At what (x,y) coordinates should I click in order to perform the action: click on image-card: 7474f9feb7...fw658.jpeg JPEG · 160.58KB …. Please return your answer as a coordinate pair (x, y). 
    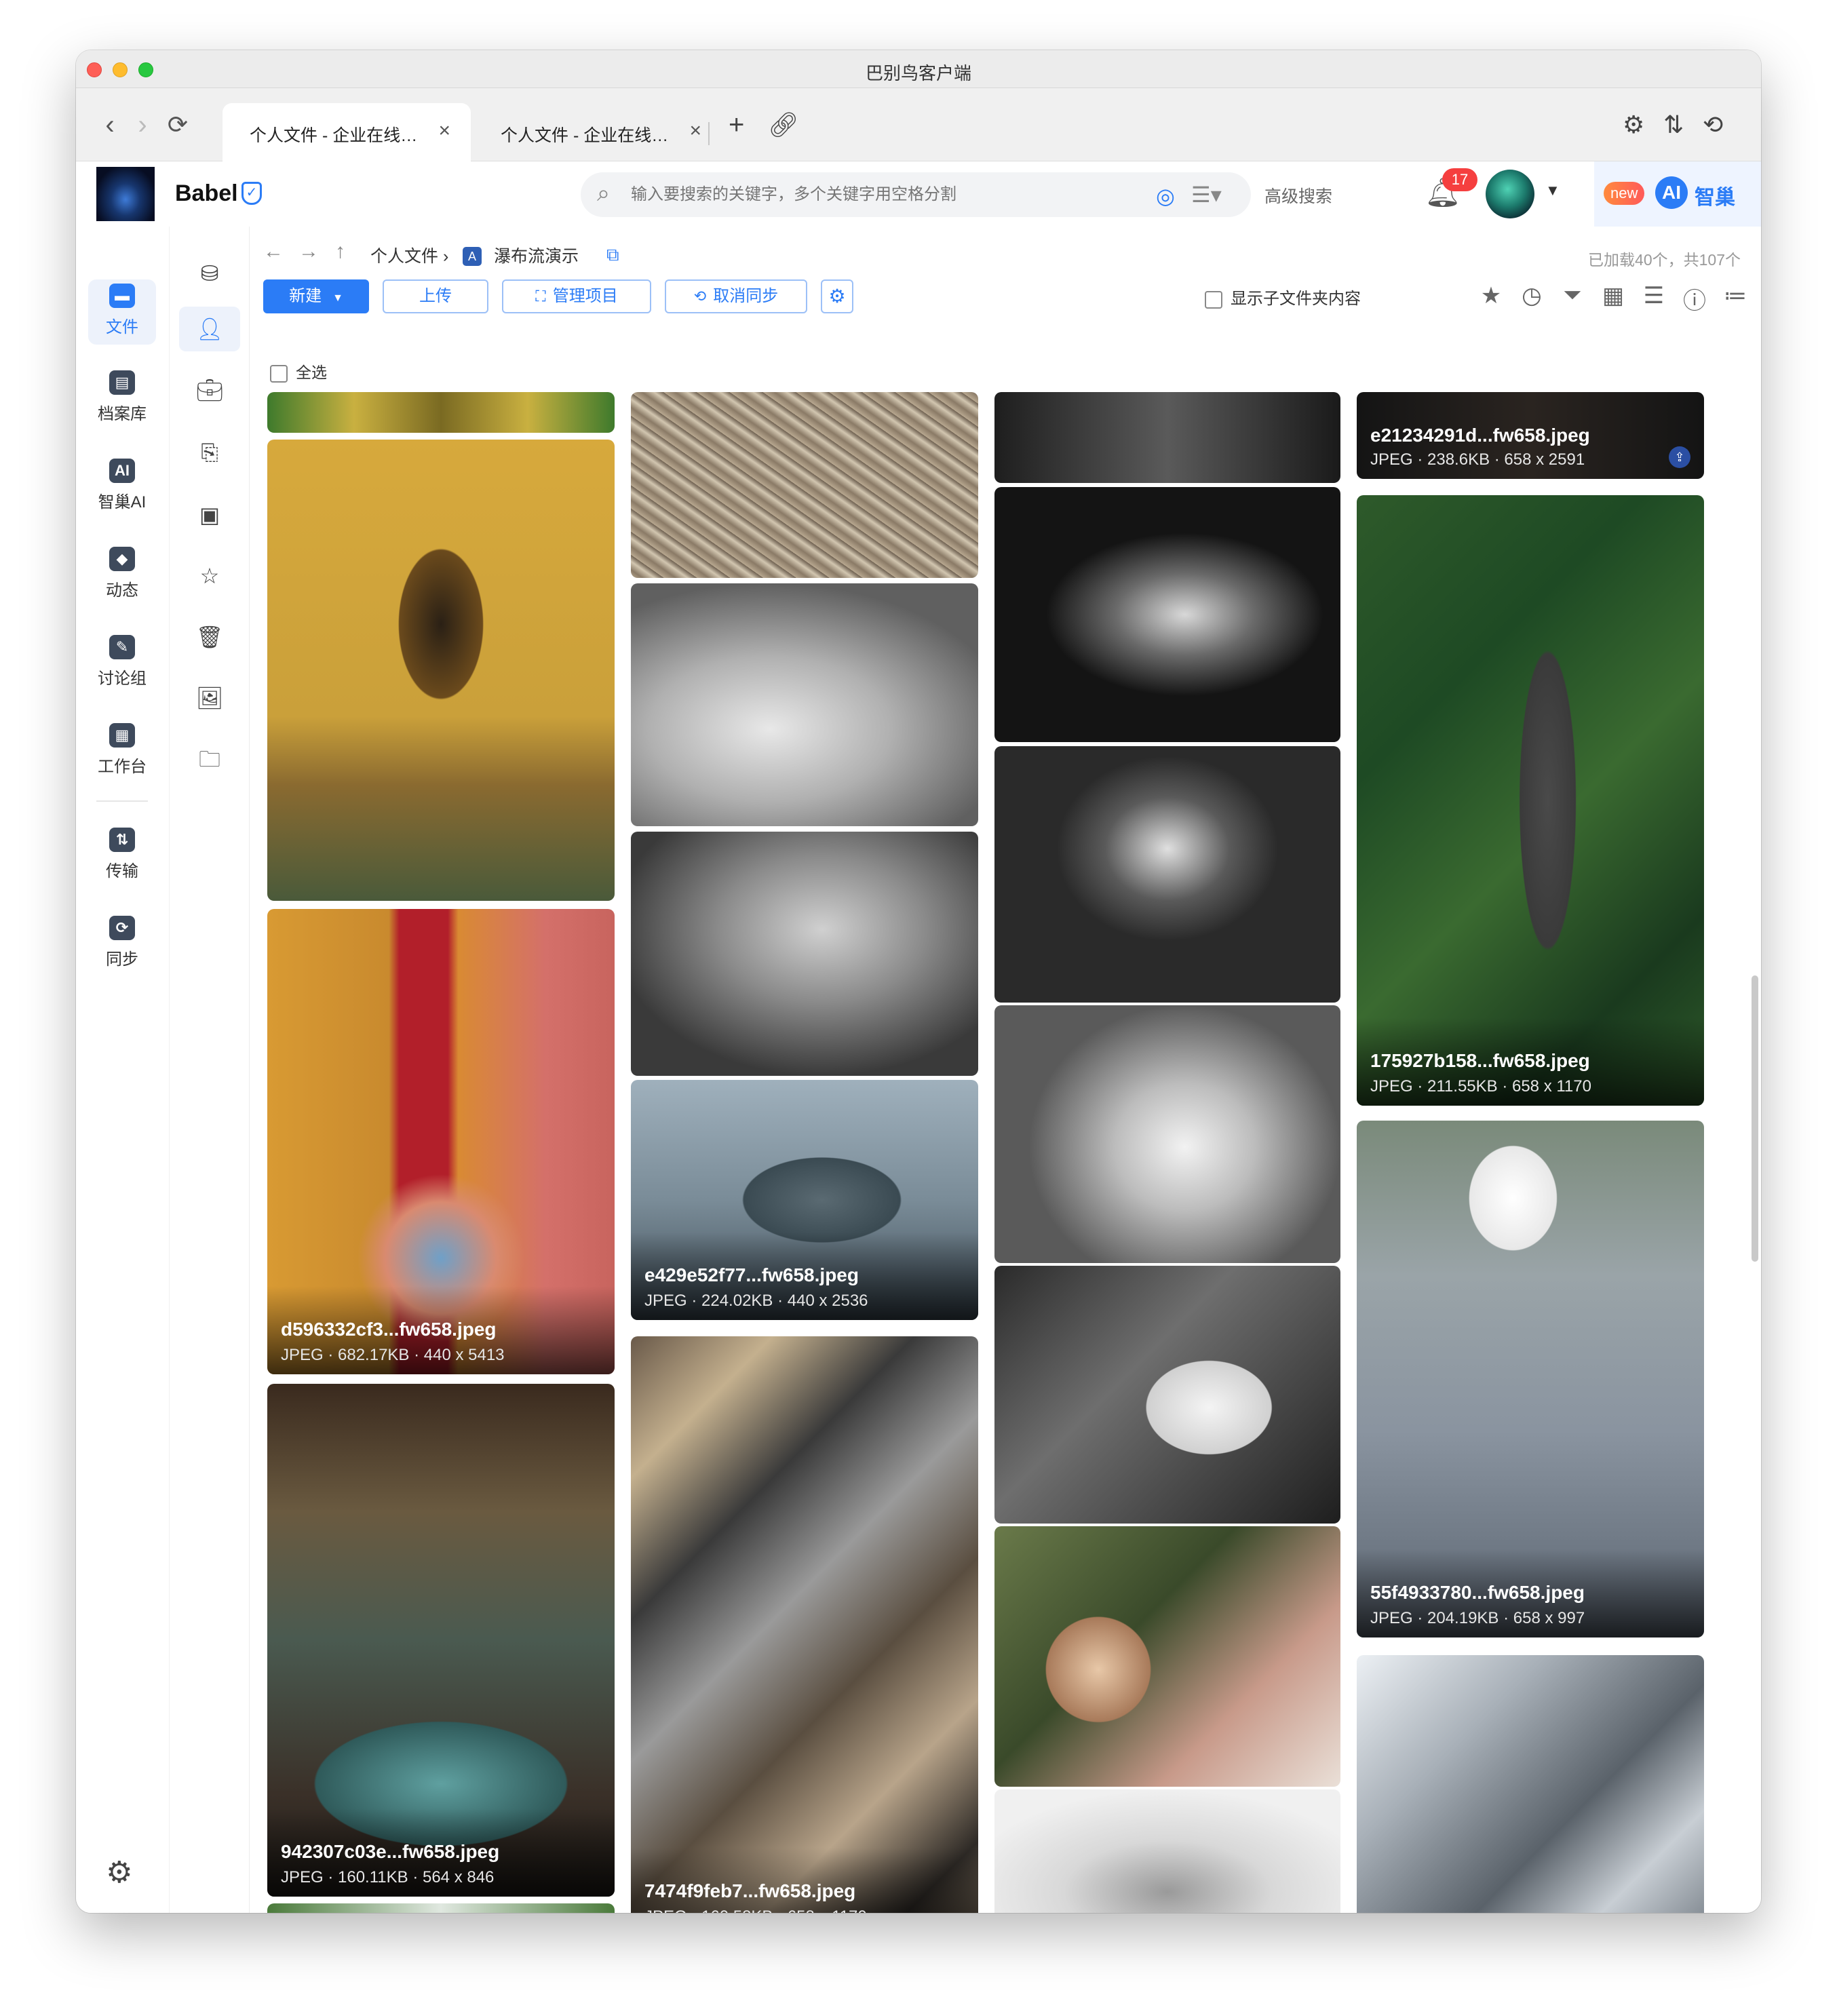
    Looking at the image, I should click on (805, 1624).